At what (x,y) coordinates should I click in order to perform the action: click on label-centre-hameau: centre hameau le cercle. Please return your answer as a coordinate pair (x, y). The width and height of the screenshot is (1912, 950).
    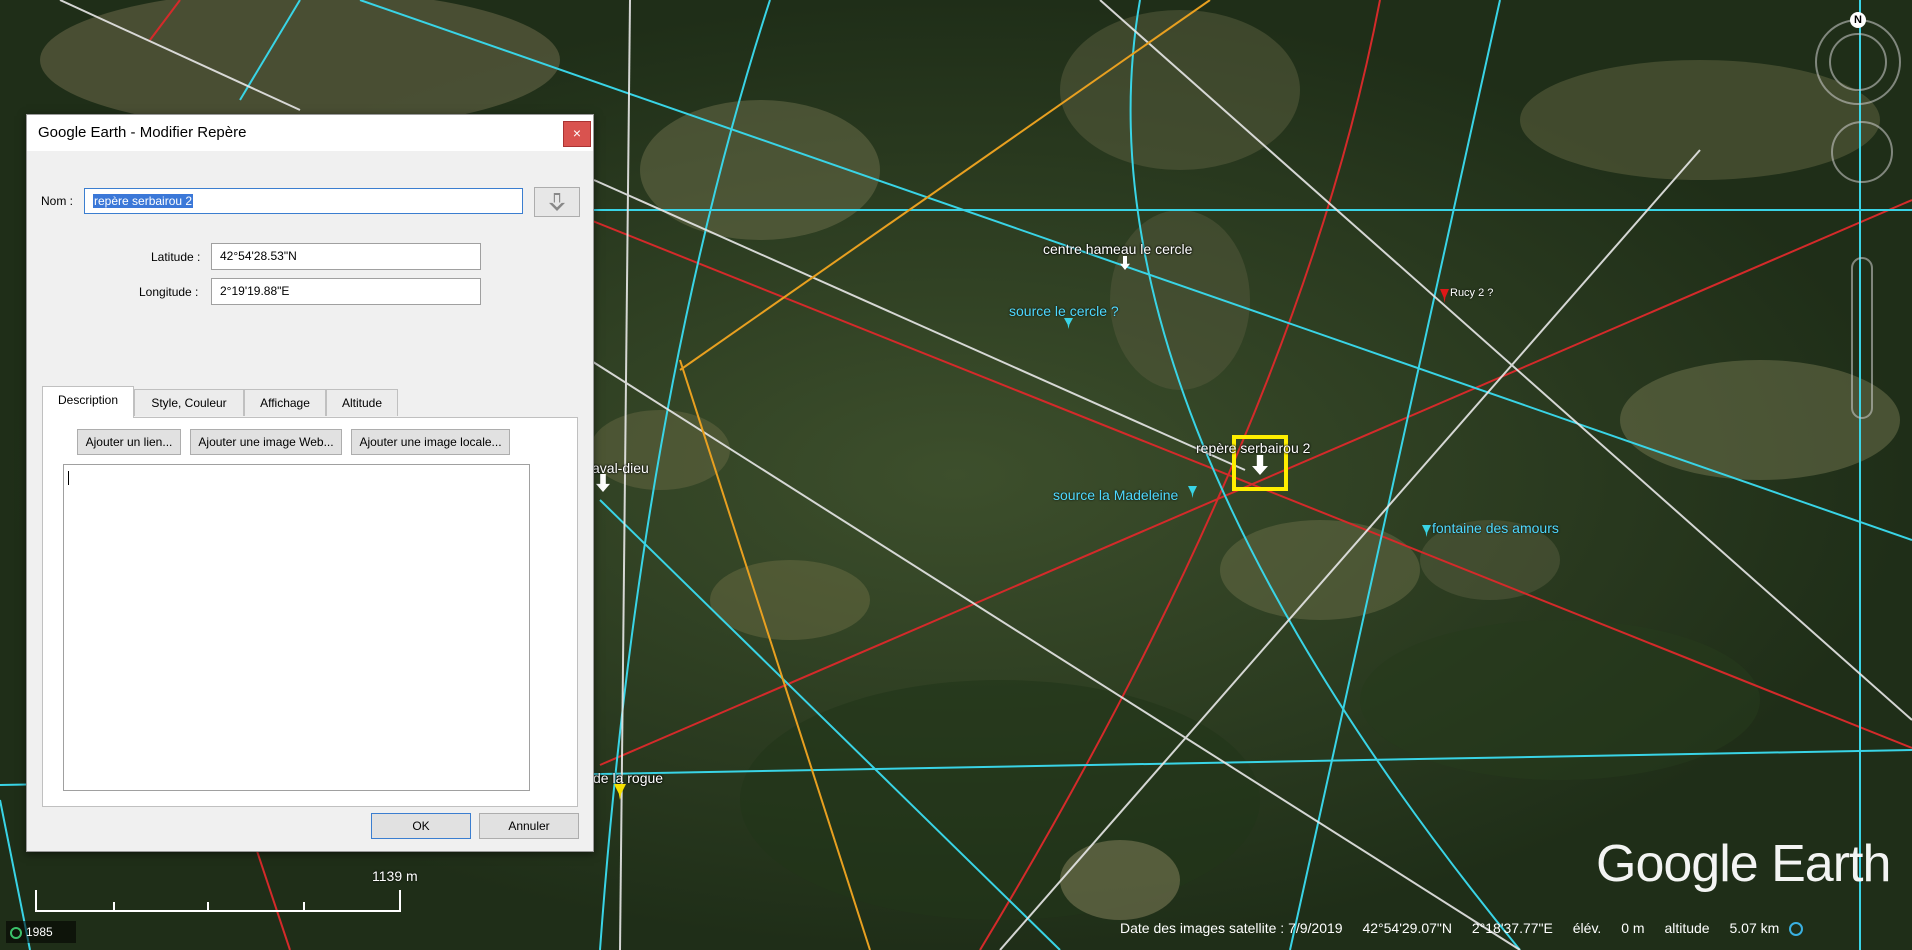
    Looking at the image, I should click on (1117, 249).